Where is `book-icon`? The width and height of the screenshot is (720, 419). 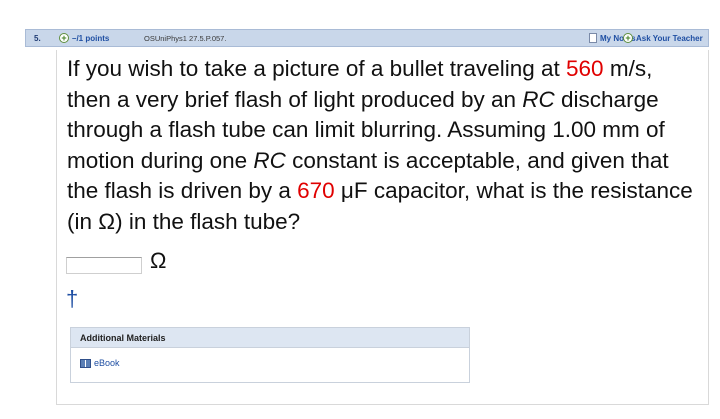 book-icon is located at coordinates (85, 363).